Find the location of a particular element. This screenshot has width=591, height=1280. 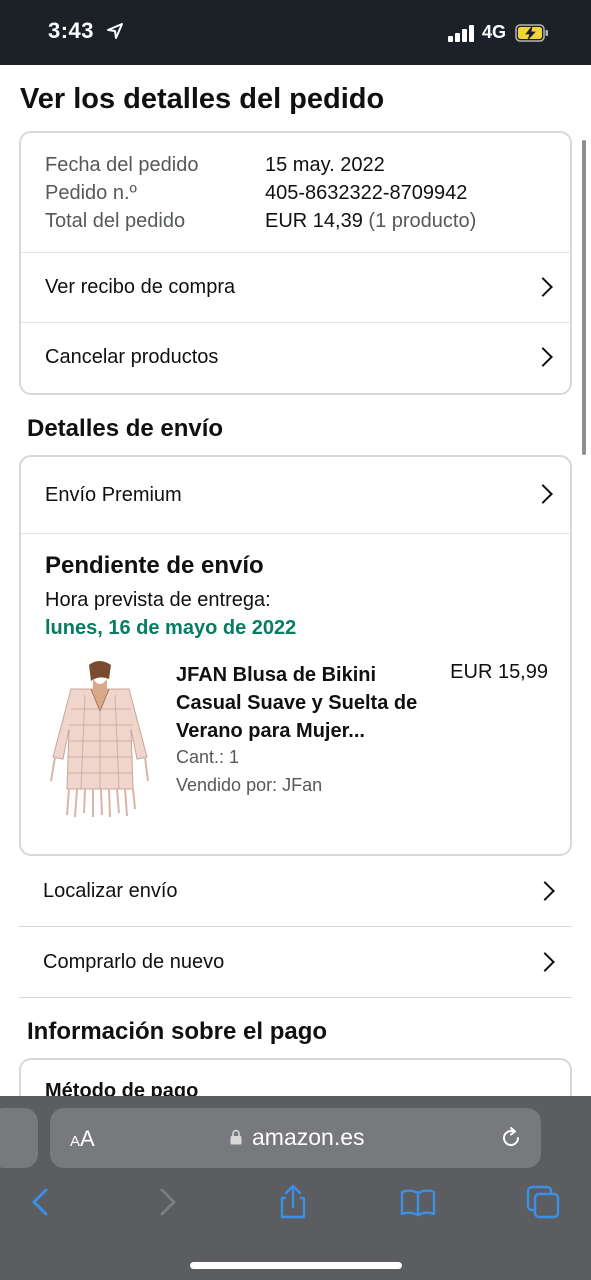

order-number-label: Pedido n.º is located at coordinates (91, 193).